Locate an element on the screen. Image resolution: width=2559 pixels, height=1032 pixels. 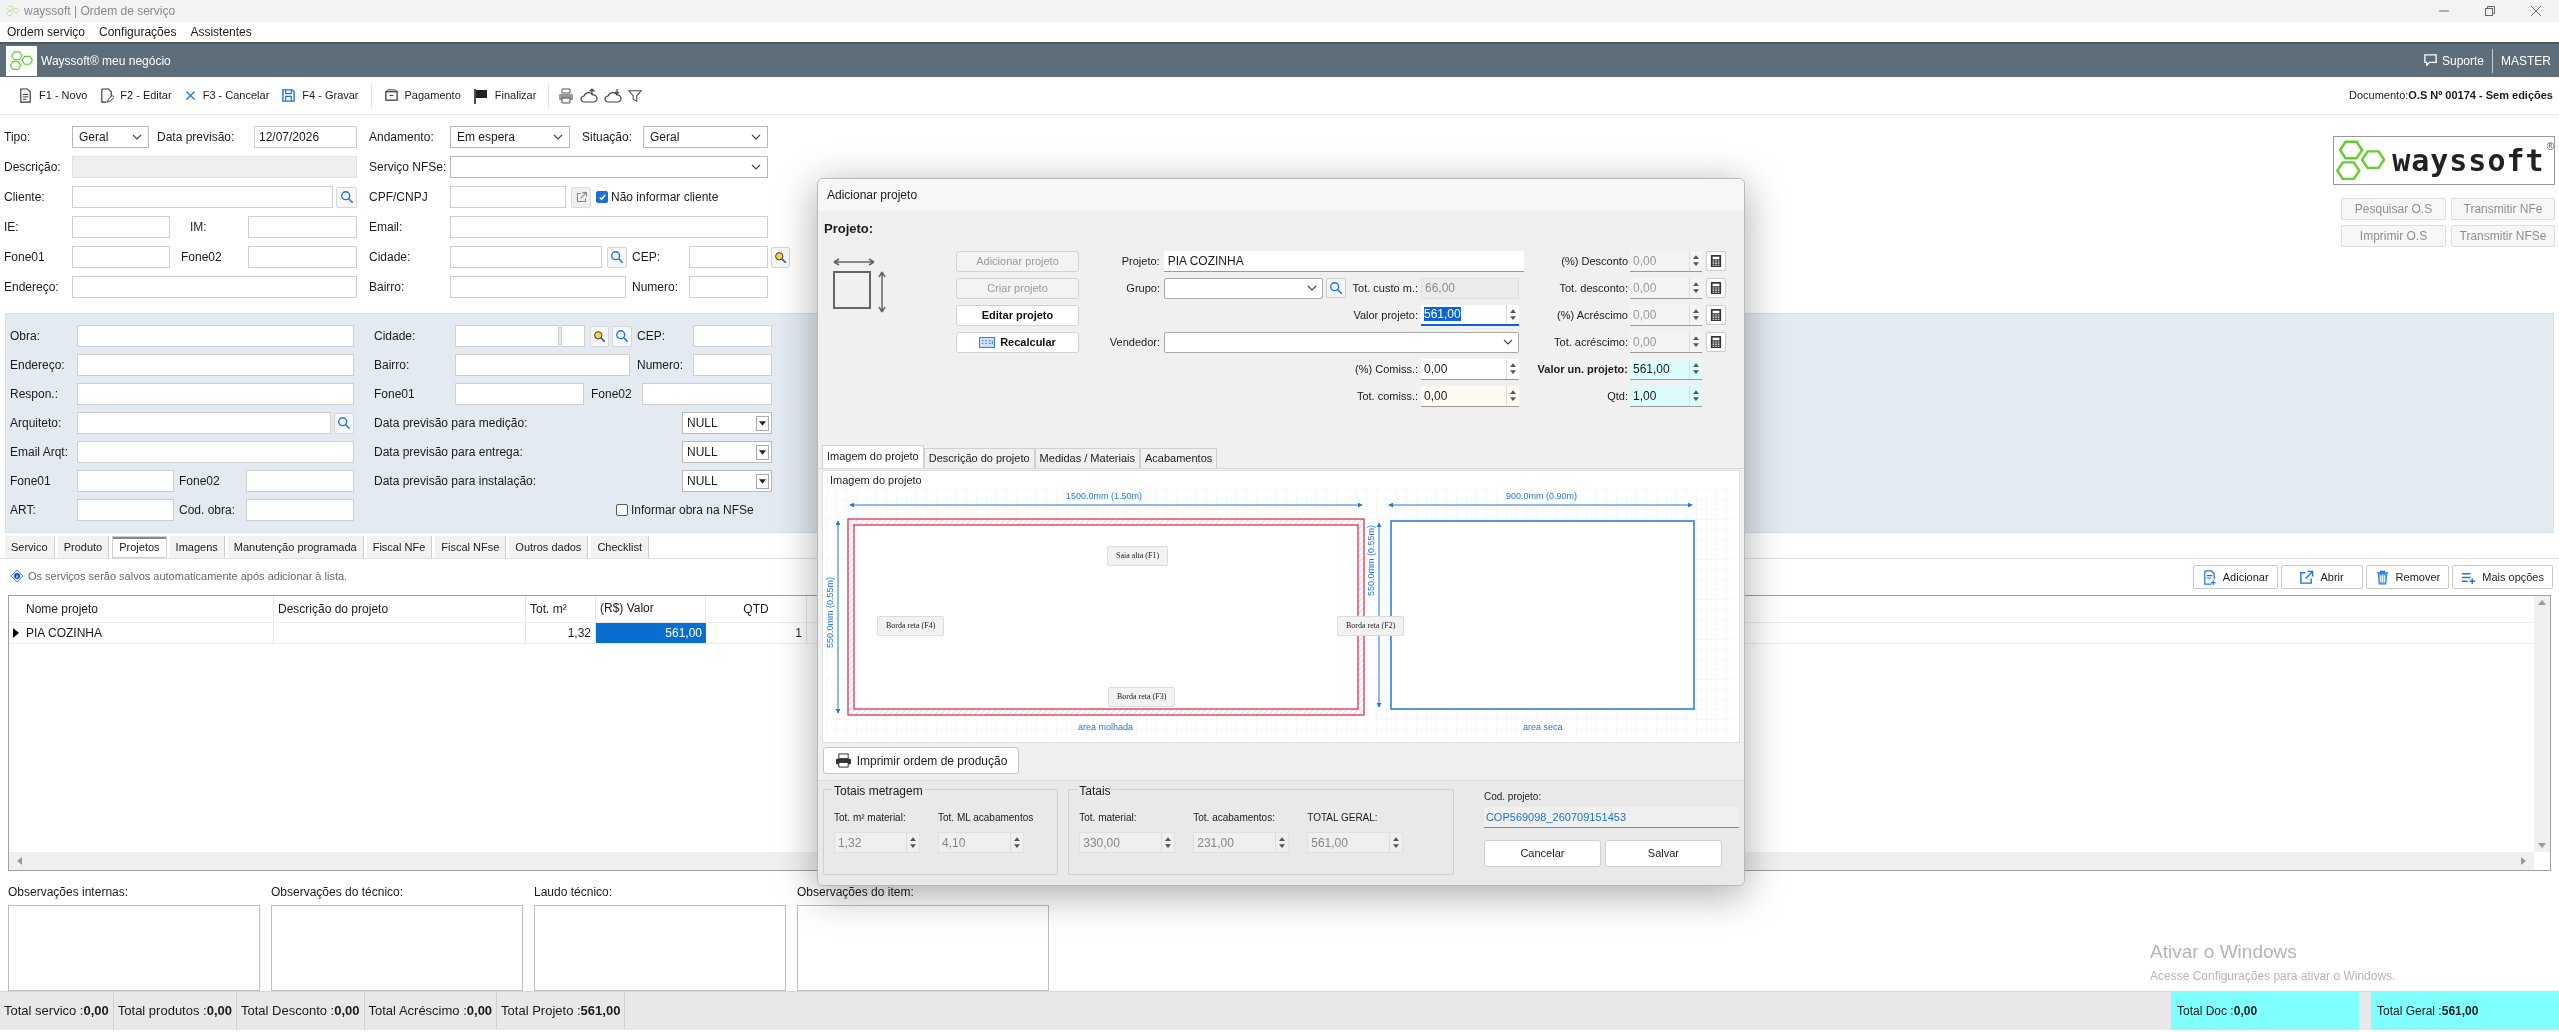
field-label: Tot. acréscimo: is located at coordinates (1591, 342).